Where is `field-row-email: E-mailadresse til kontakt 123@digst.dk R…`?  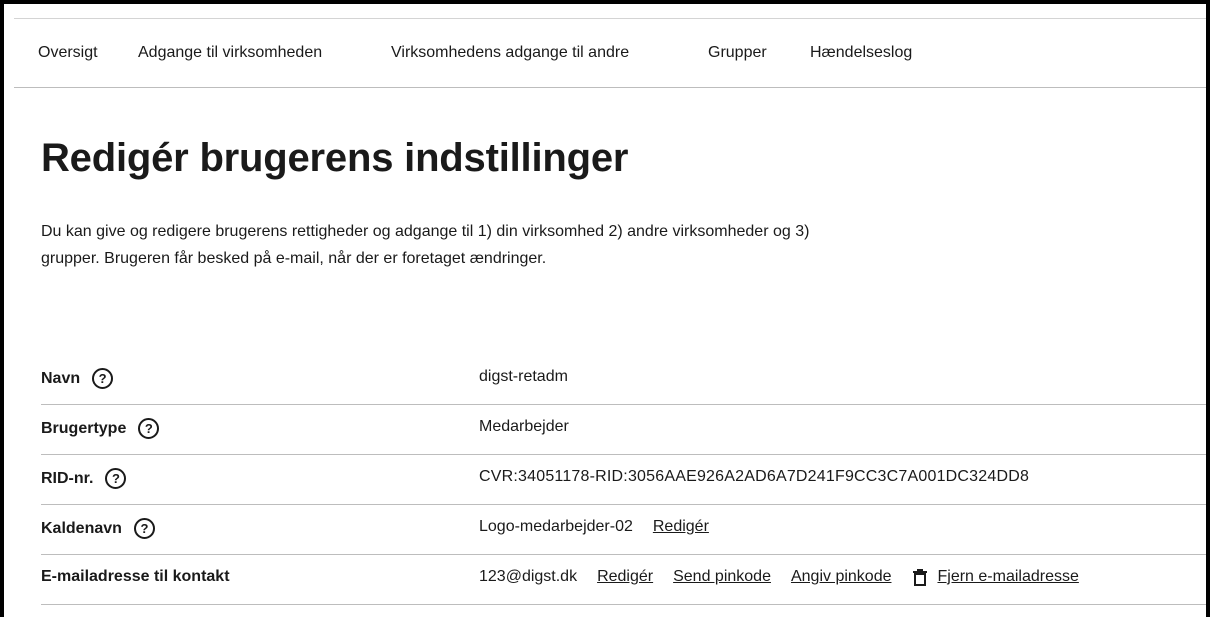 field-row-email: E-mailadresse til kontakt 123@digst.dk R… is located at coordinates (623, 580).